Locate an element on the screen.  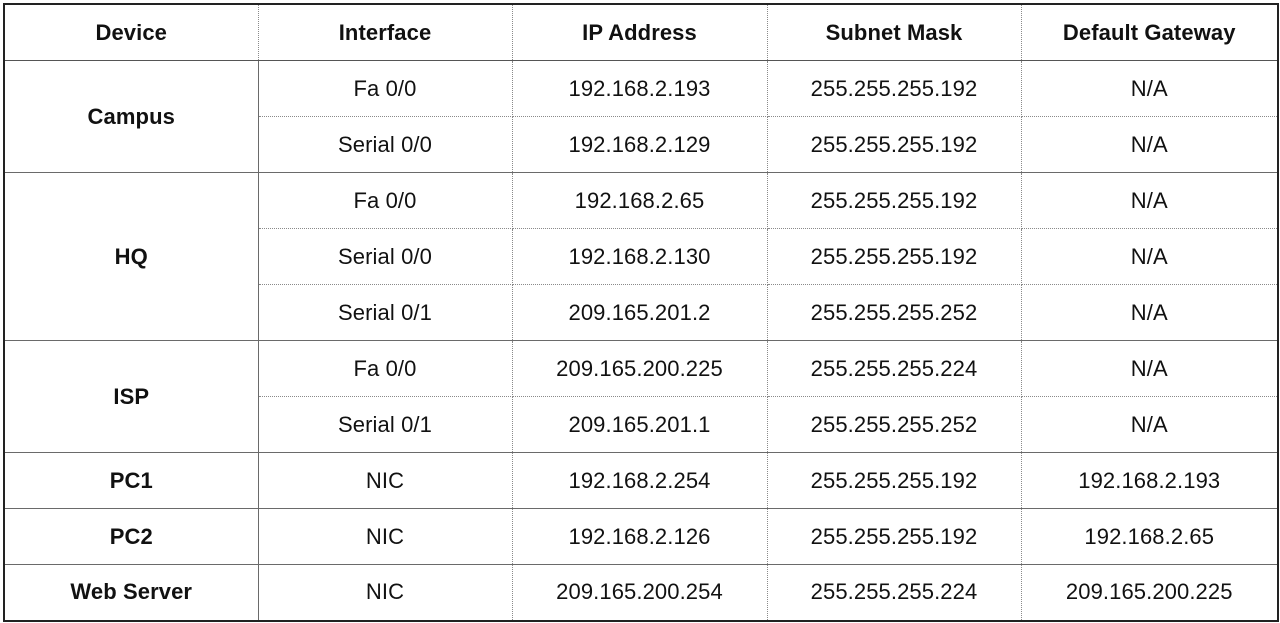
ip-address-cell: 192.168.2.254 is located at coordinates (640, 480).